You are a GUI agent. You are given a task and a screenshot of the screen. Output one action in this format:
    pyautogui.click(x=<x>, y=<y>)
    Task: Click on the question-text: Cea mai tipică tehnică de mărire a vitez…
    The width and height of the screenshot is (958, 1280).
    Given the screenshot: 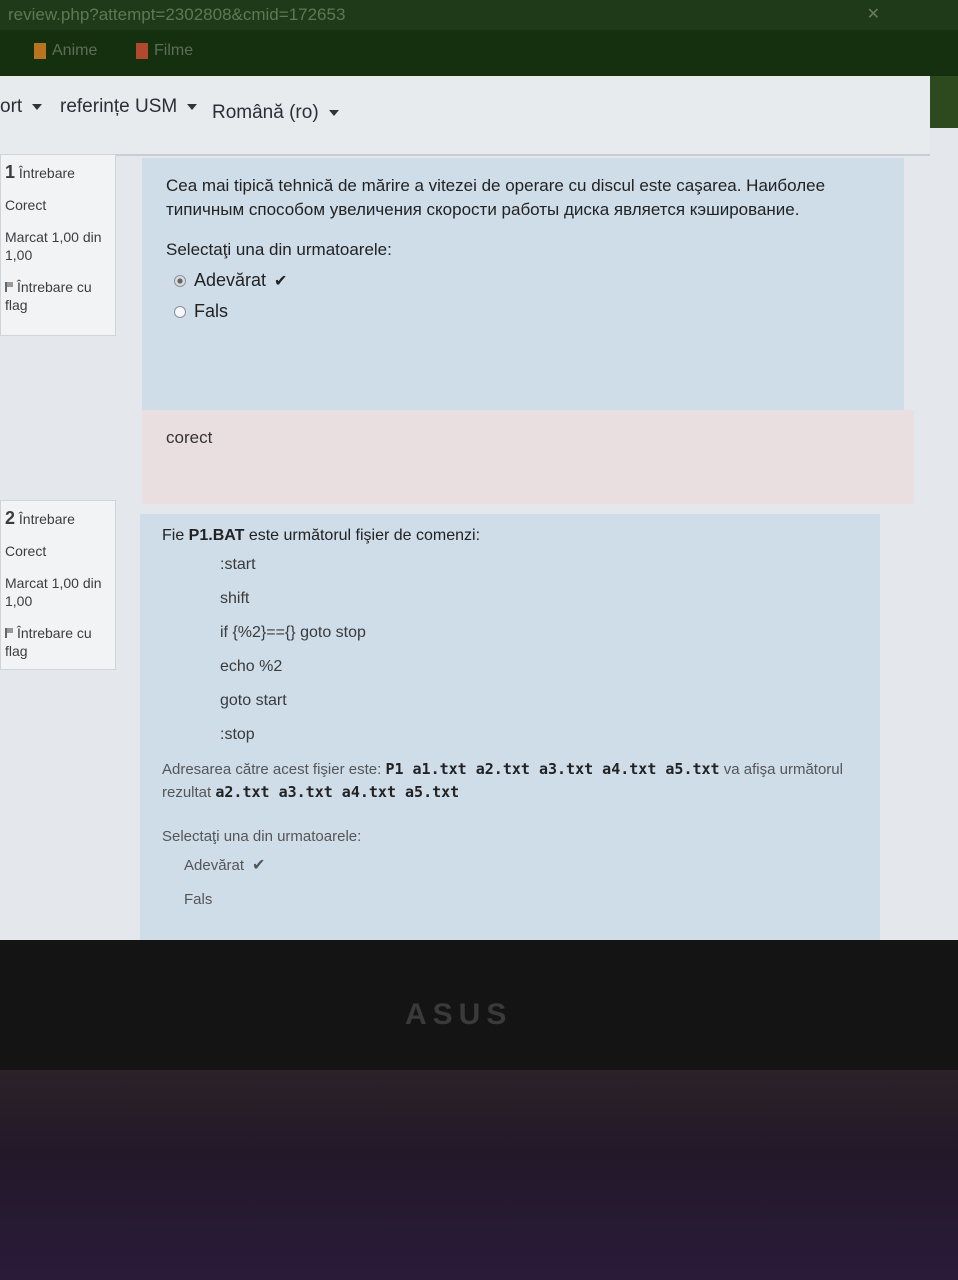 What is the action you would take?
    pyautogui.click(x=496, y=197)
    